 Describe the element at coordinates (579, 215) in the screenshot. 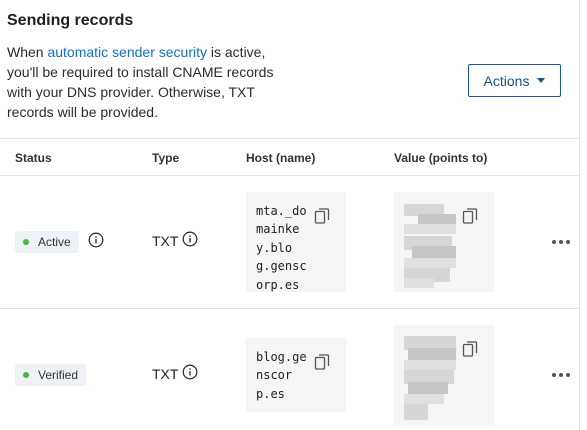

I see `panel-right-border` at that location.